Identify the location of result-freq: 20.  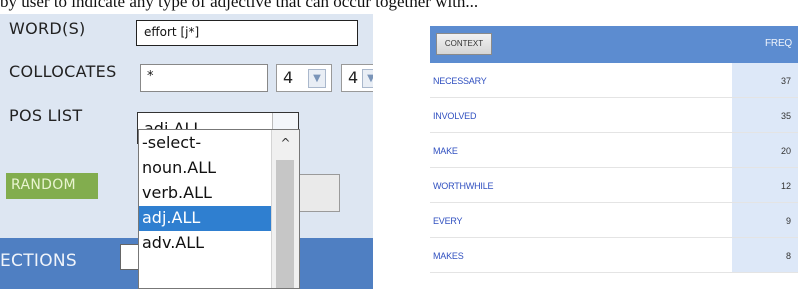
(785, 151).